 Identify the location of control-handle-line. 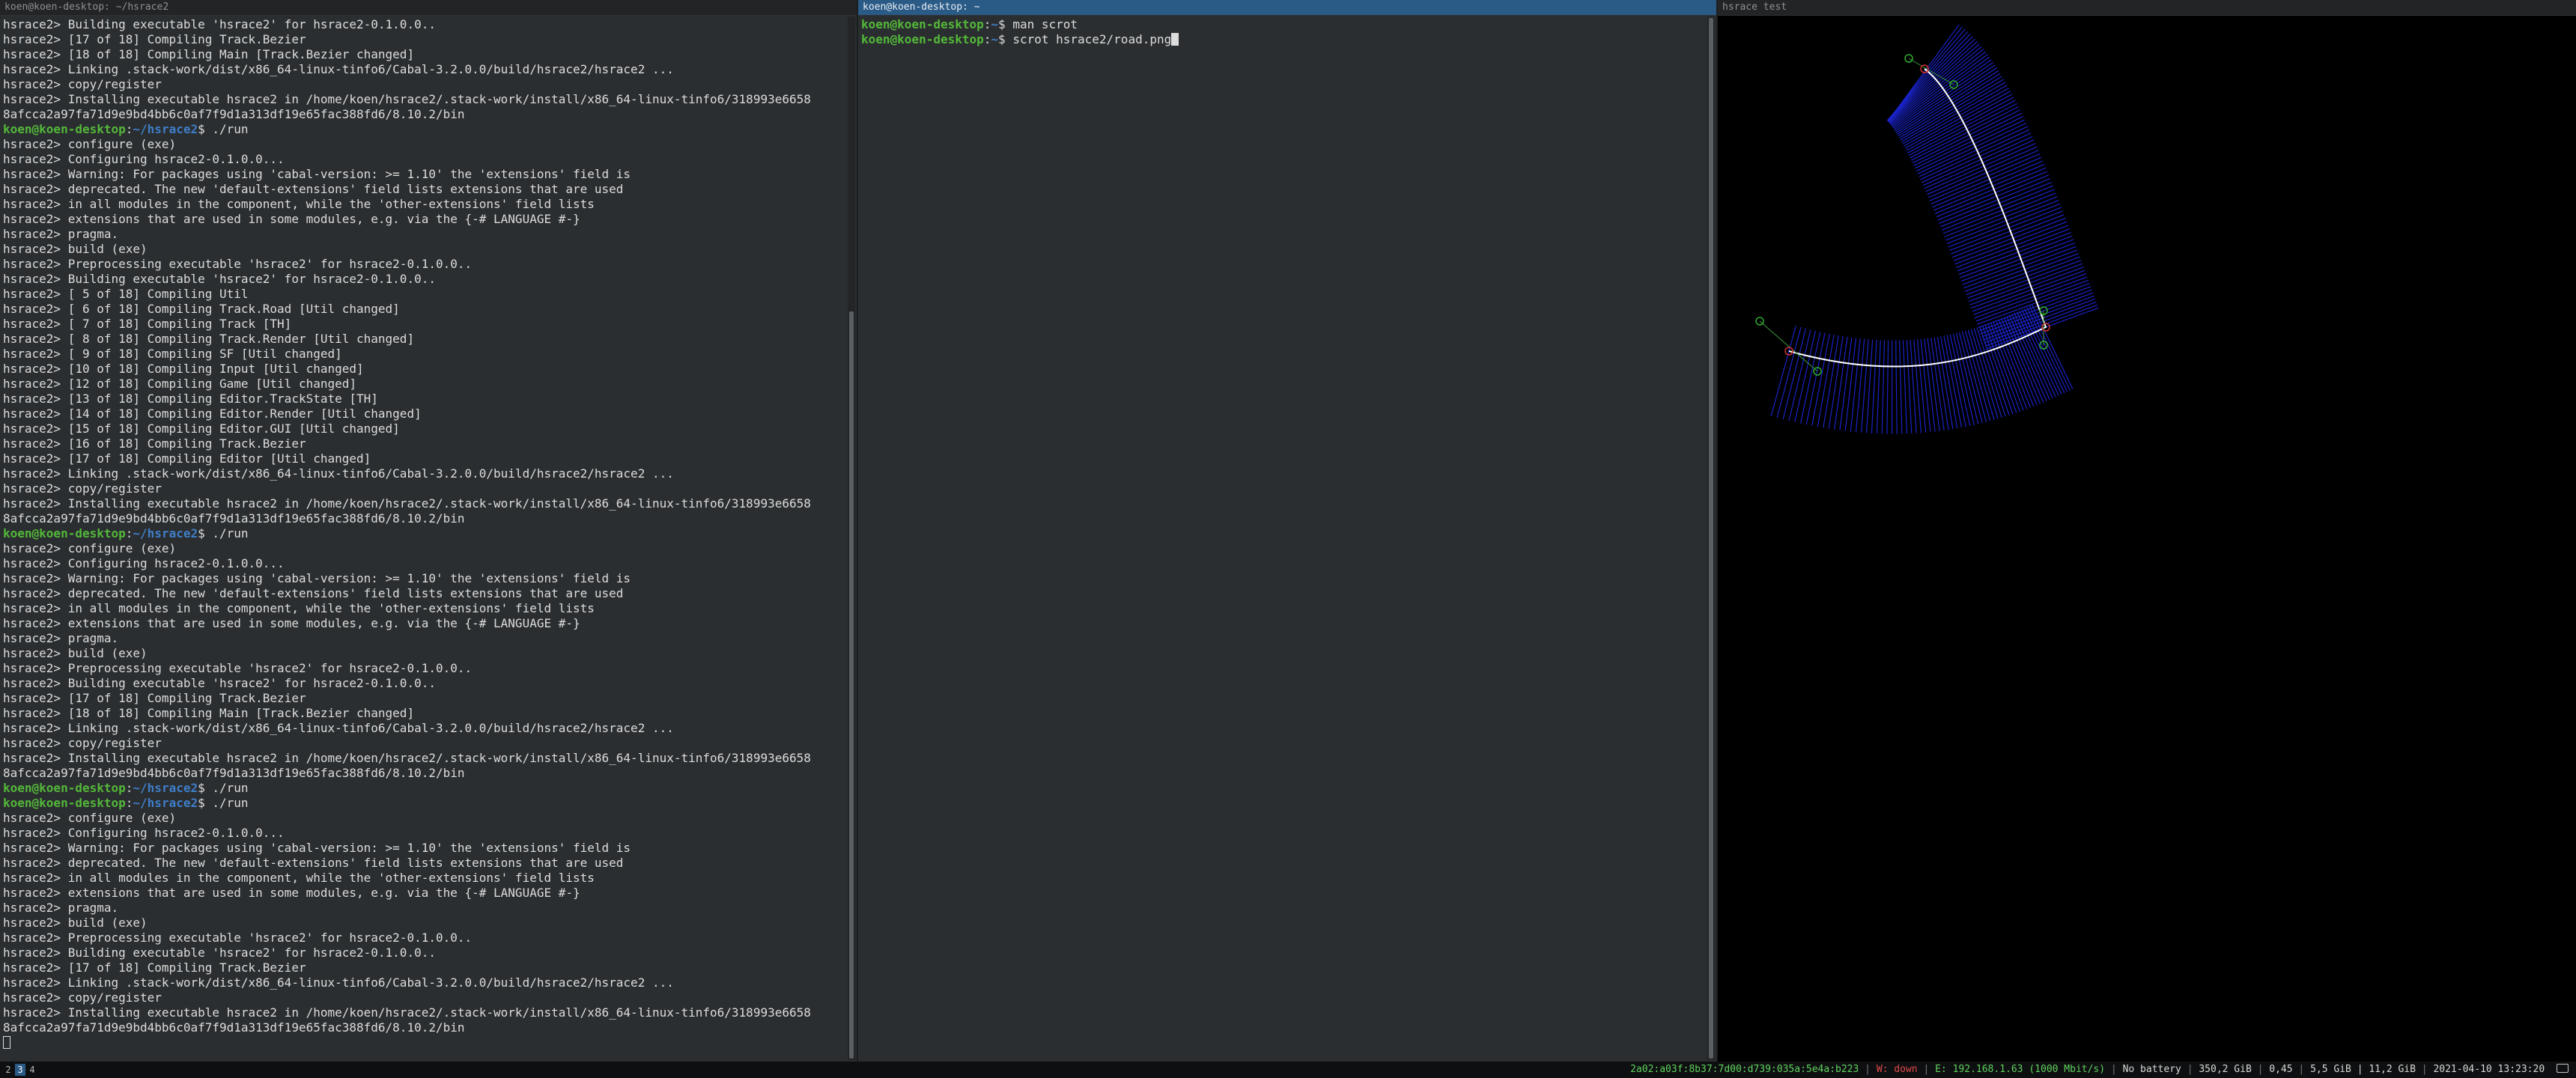
(1788, 346).